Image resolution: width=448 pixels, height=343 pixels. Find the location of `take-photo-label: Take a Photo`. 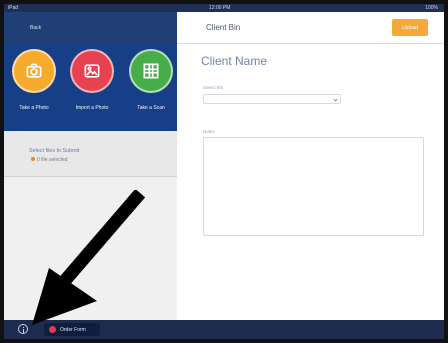

take-photo-label: Take a Photo is located at coordinates (34, 108).